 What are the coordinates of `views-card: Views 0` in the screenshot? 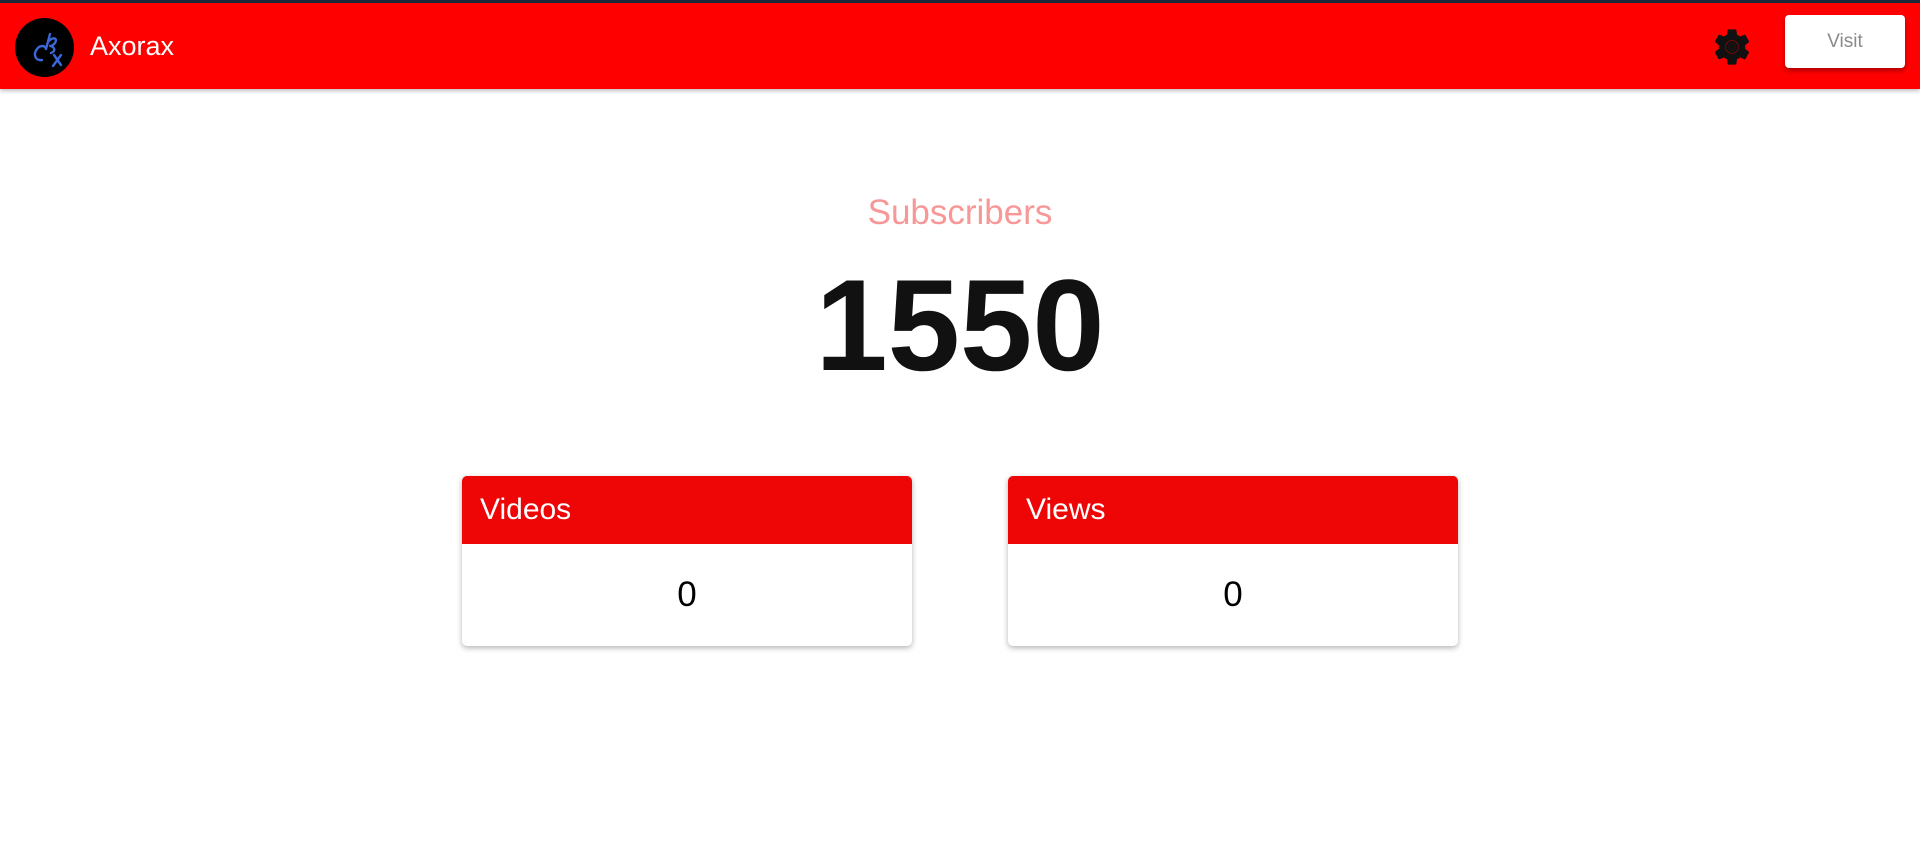 It's located at (1233, 561).